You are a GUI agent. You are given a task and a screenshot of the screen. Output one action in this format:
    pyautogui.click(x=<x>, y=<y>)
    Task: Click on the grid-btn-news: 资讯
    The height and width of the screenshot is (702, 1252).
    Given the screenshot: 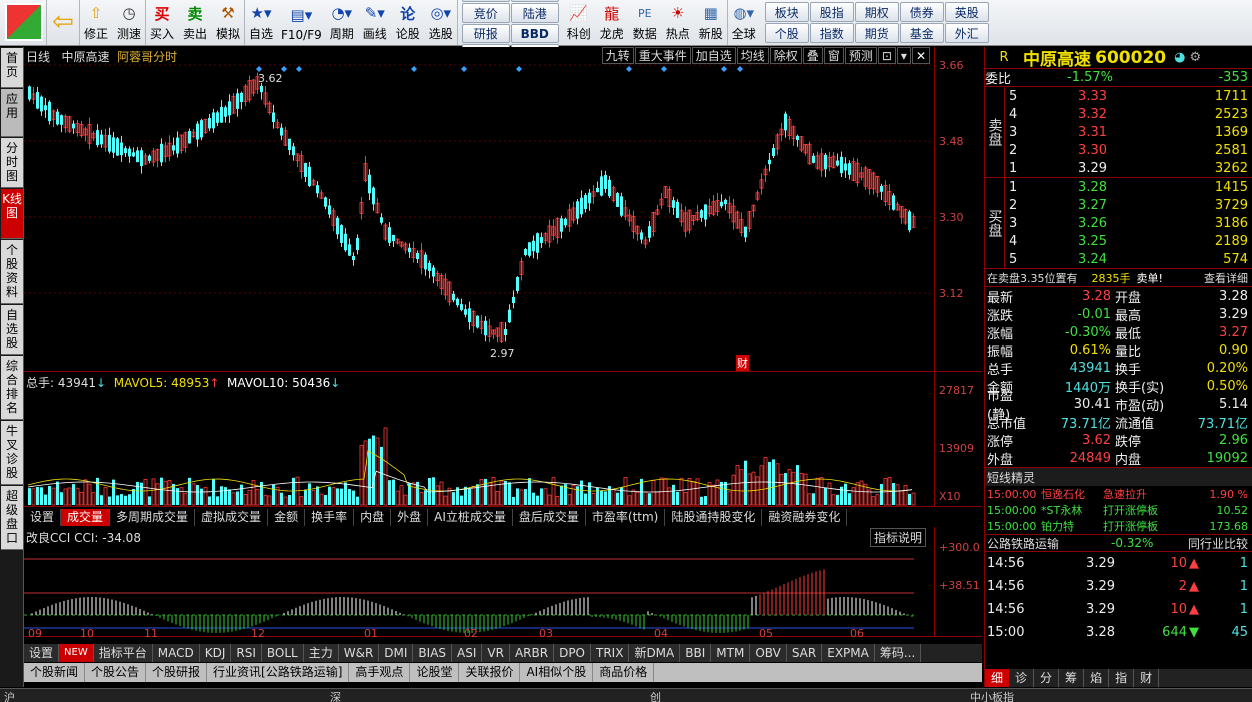 What is the action you would take?
    pyautogui.click(x=485, y=1)
    